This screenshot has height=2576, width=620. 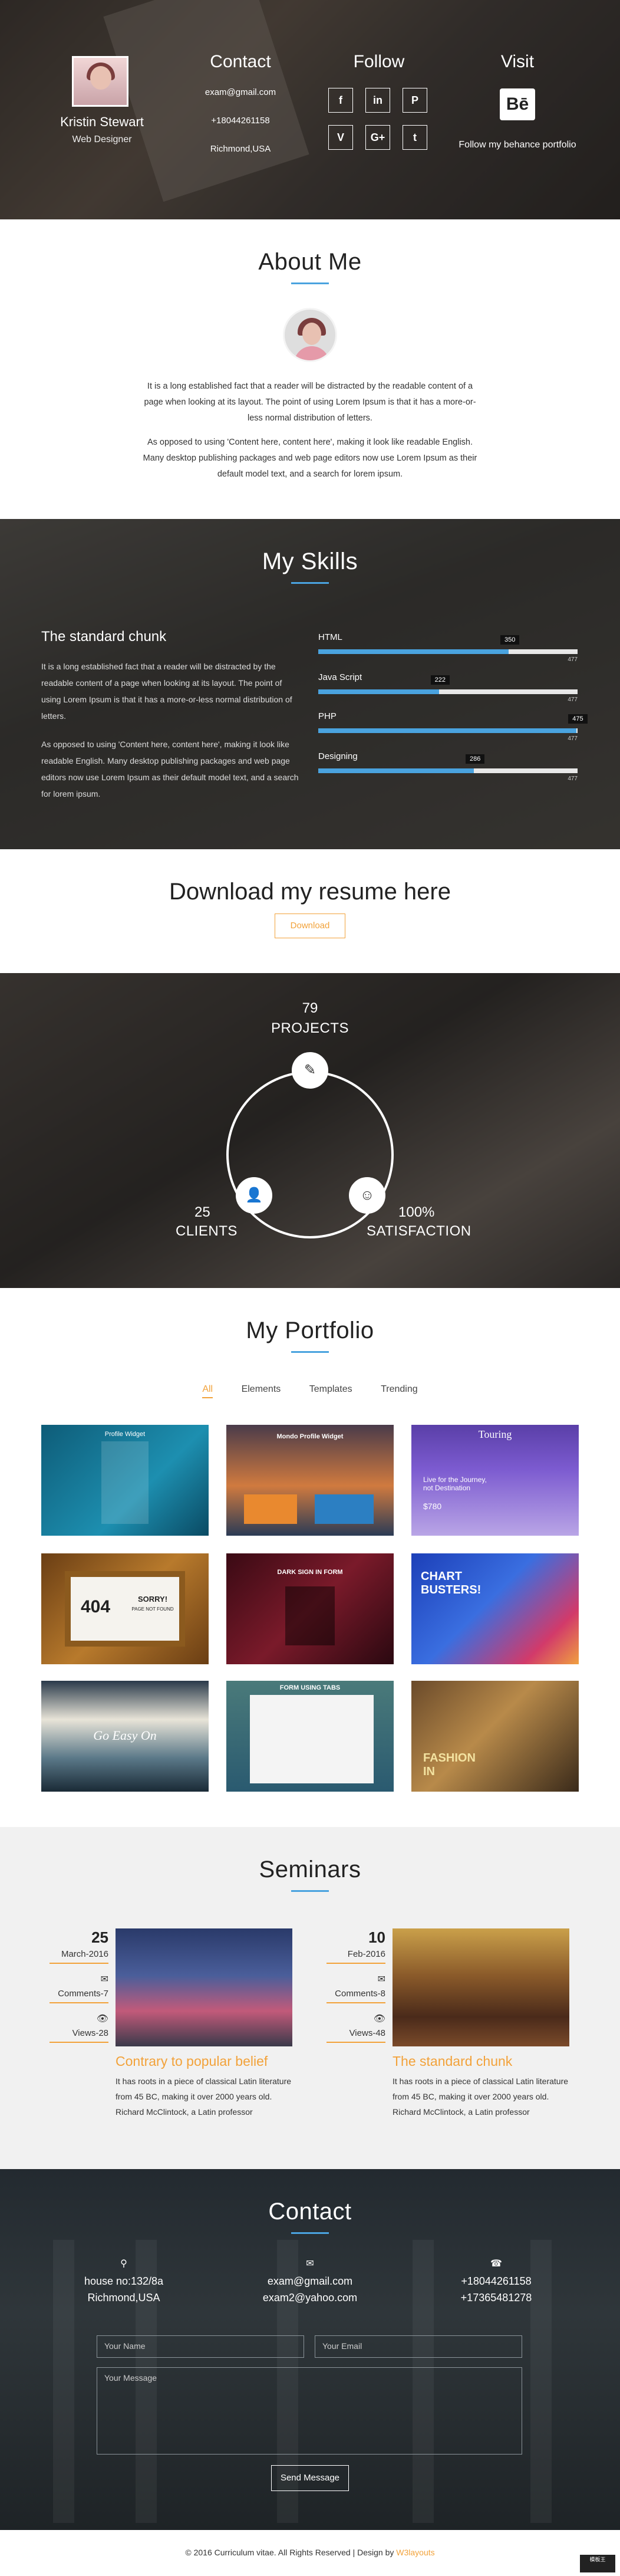 What do you see at coordinates (310, 1608) in the screenshot?
I see `portfolio-item-dark-sign-in: DARK SIGN IN FORM` at bounding box center [310, 1608].